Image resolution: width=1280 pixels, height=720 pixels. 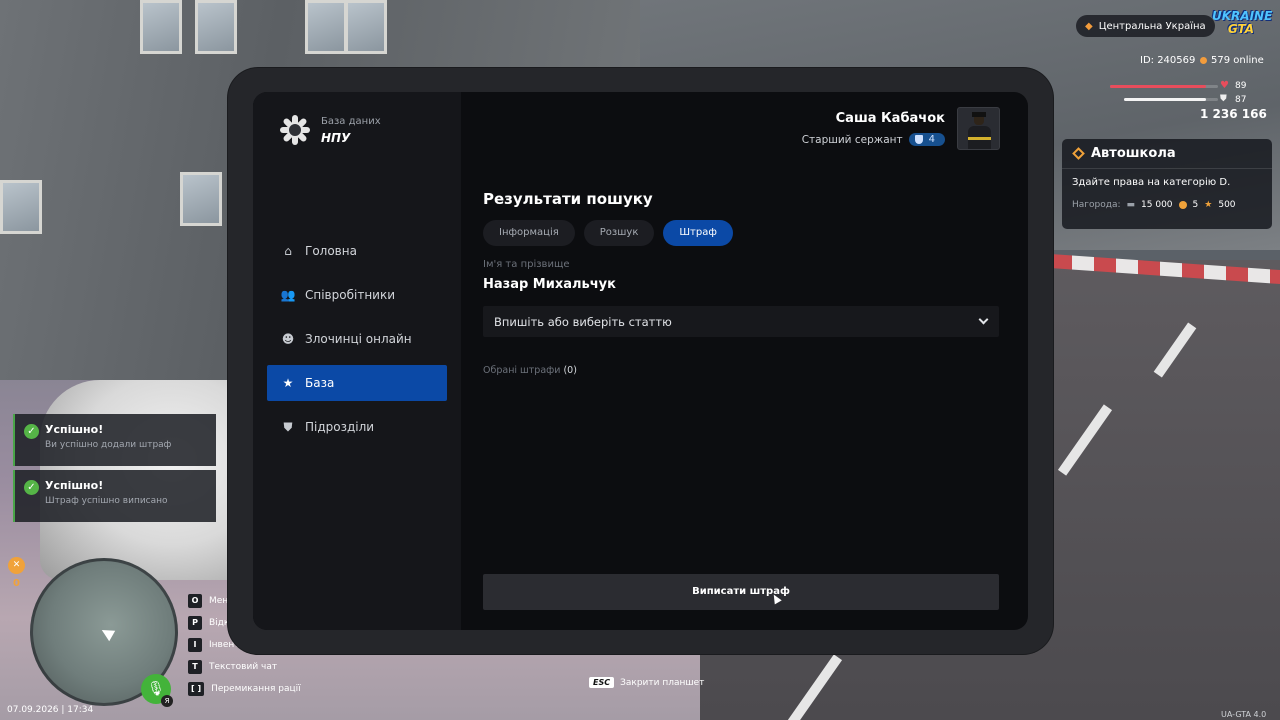 I want to click on article-select-placeholder: Впишіть або виберіть статтю, so click(x=583, y=321).